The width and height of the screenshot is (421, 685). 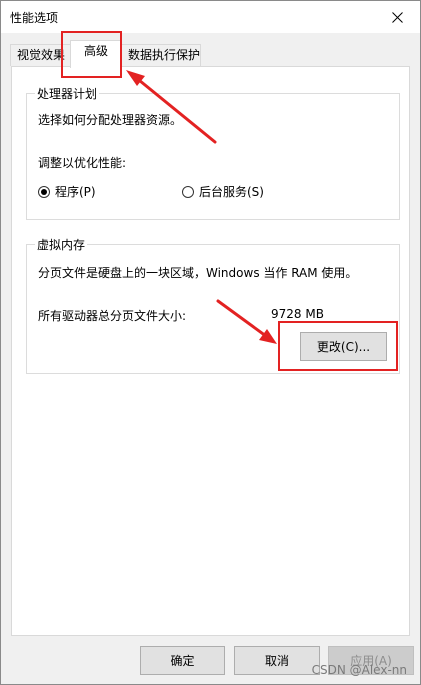 I want to click on close-button, so click(x=397, y=17).